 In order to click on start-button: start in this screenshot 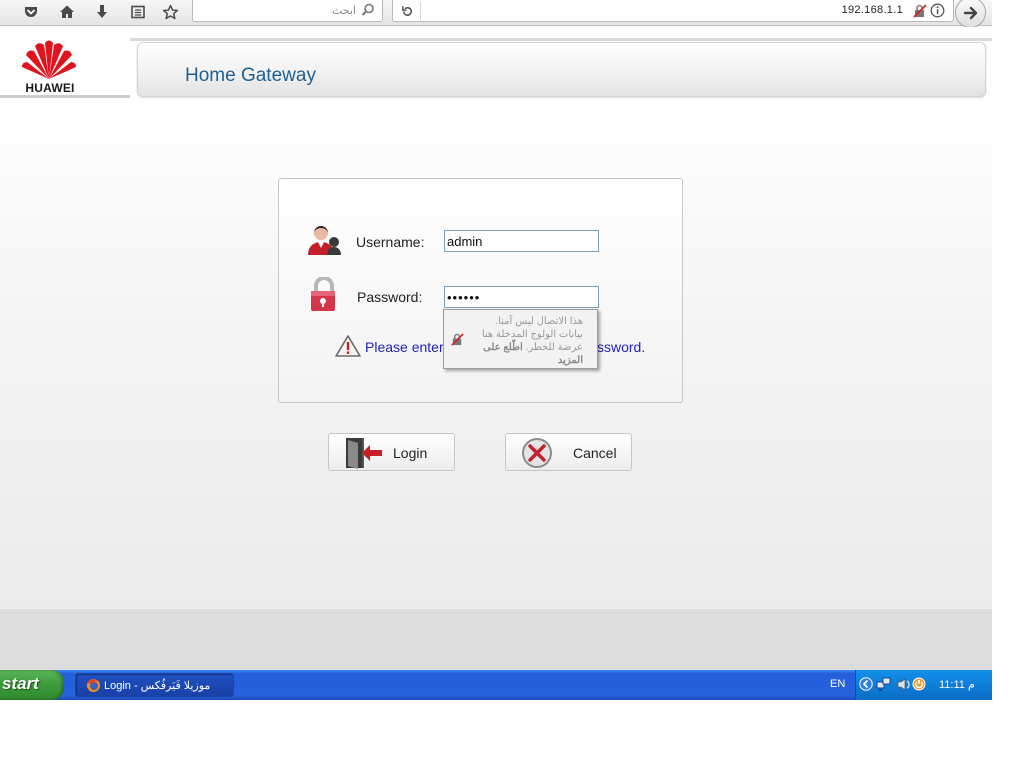, I will do `click(32, 685)`.